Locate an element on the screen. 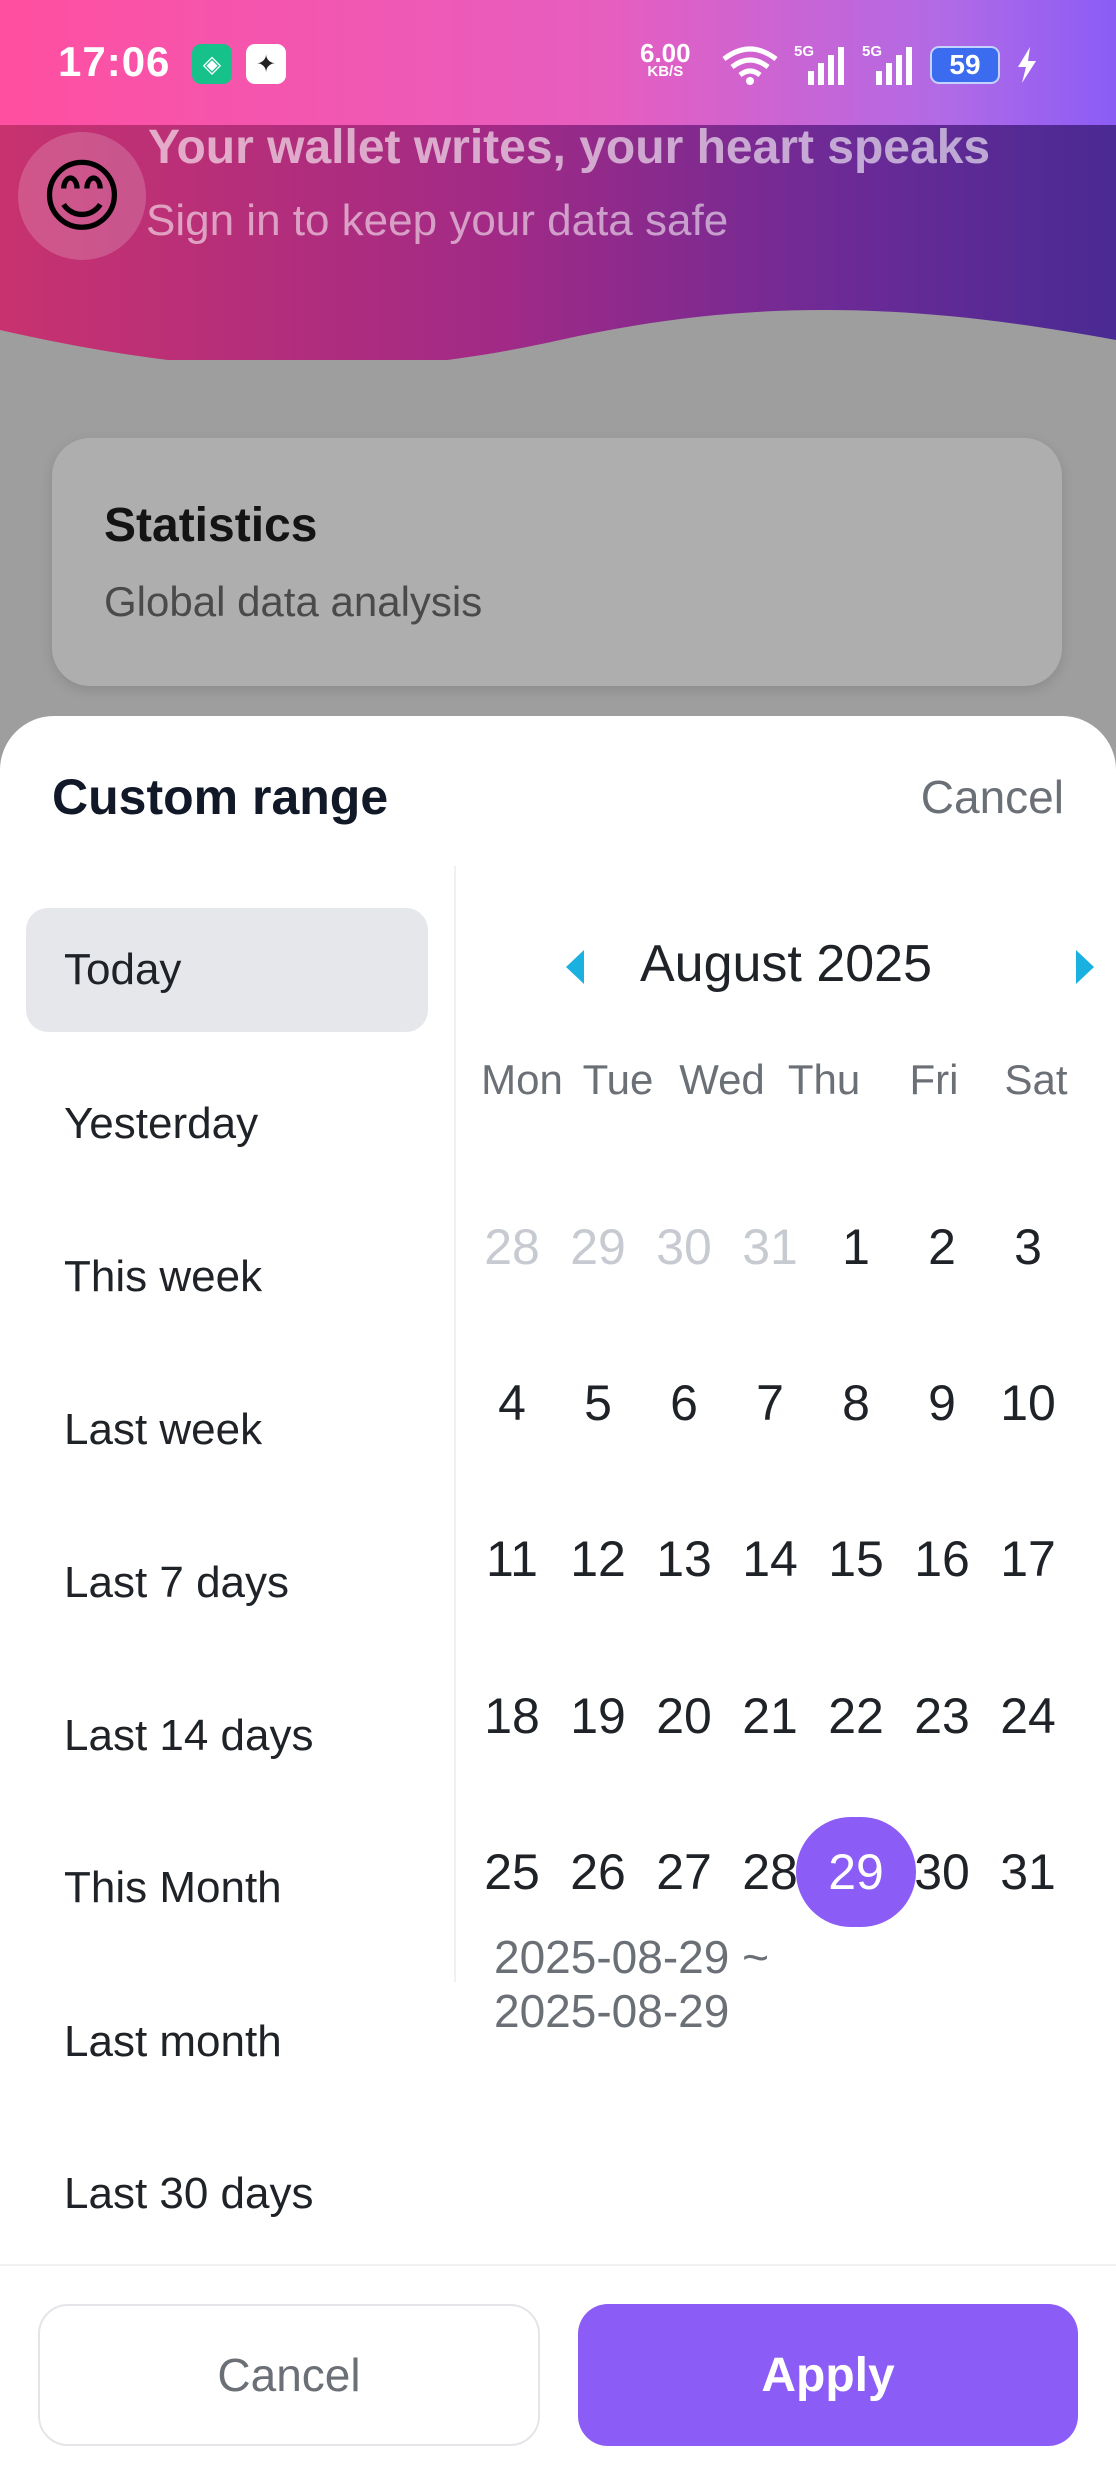 Image resolution: width=1116 pixels, height=2484 pixels. sheet-title: Custom range is located at coordinates (220, 797).